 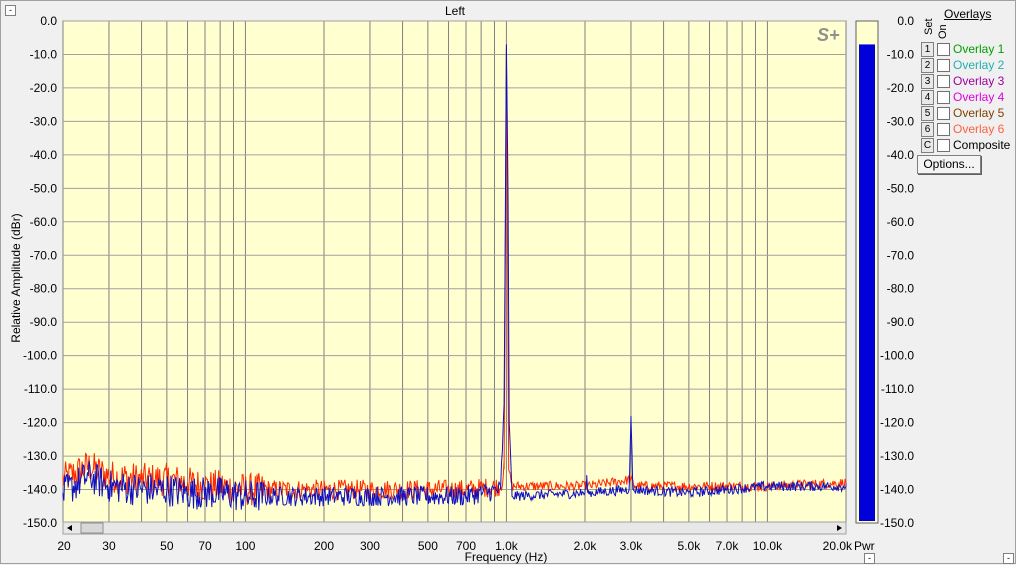 I want to click on x-tick-label: 200, so click(x=324, y=546).